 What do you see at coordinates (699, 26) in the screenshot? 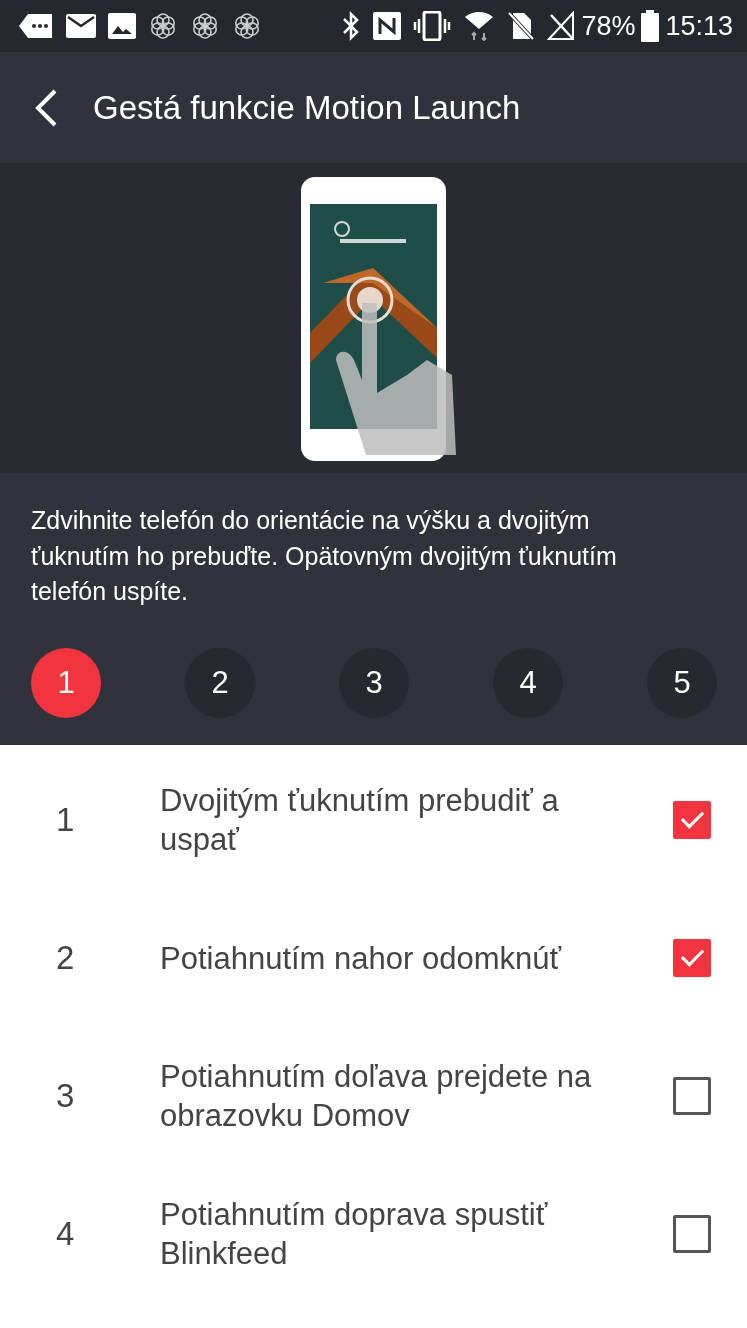
I see `clock: 15:13` at bounding box center [699, 26].